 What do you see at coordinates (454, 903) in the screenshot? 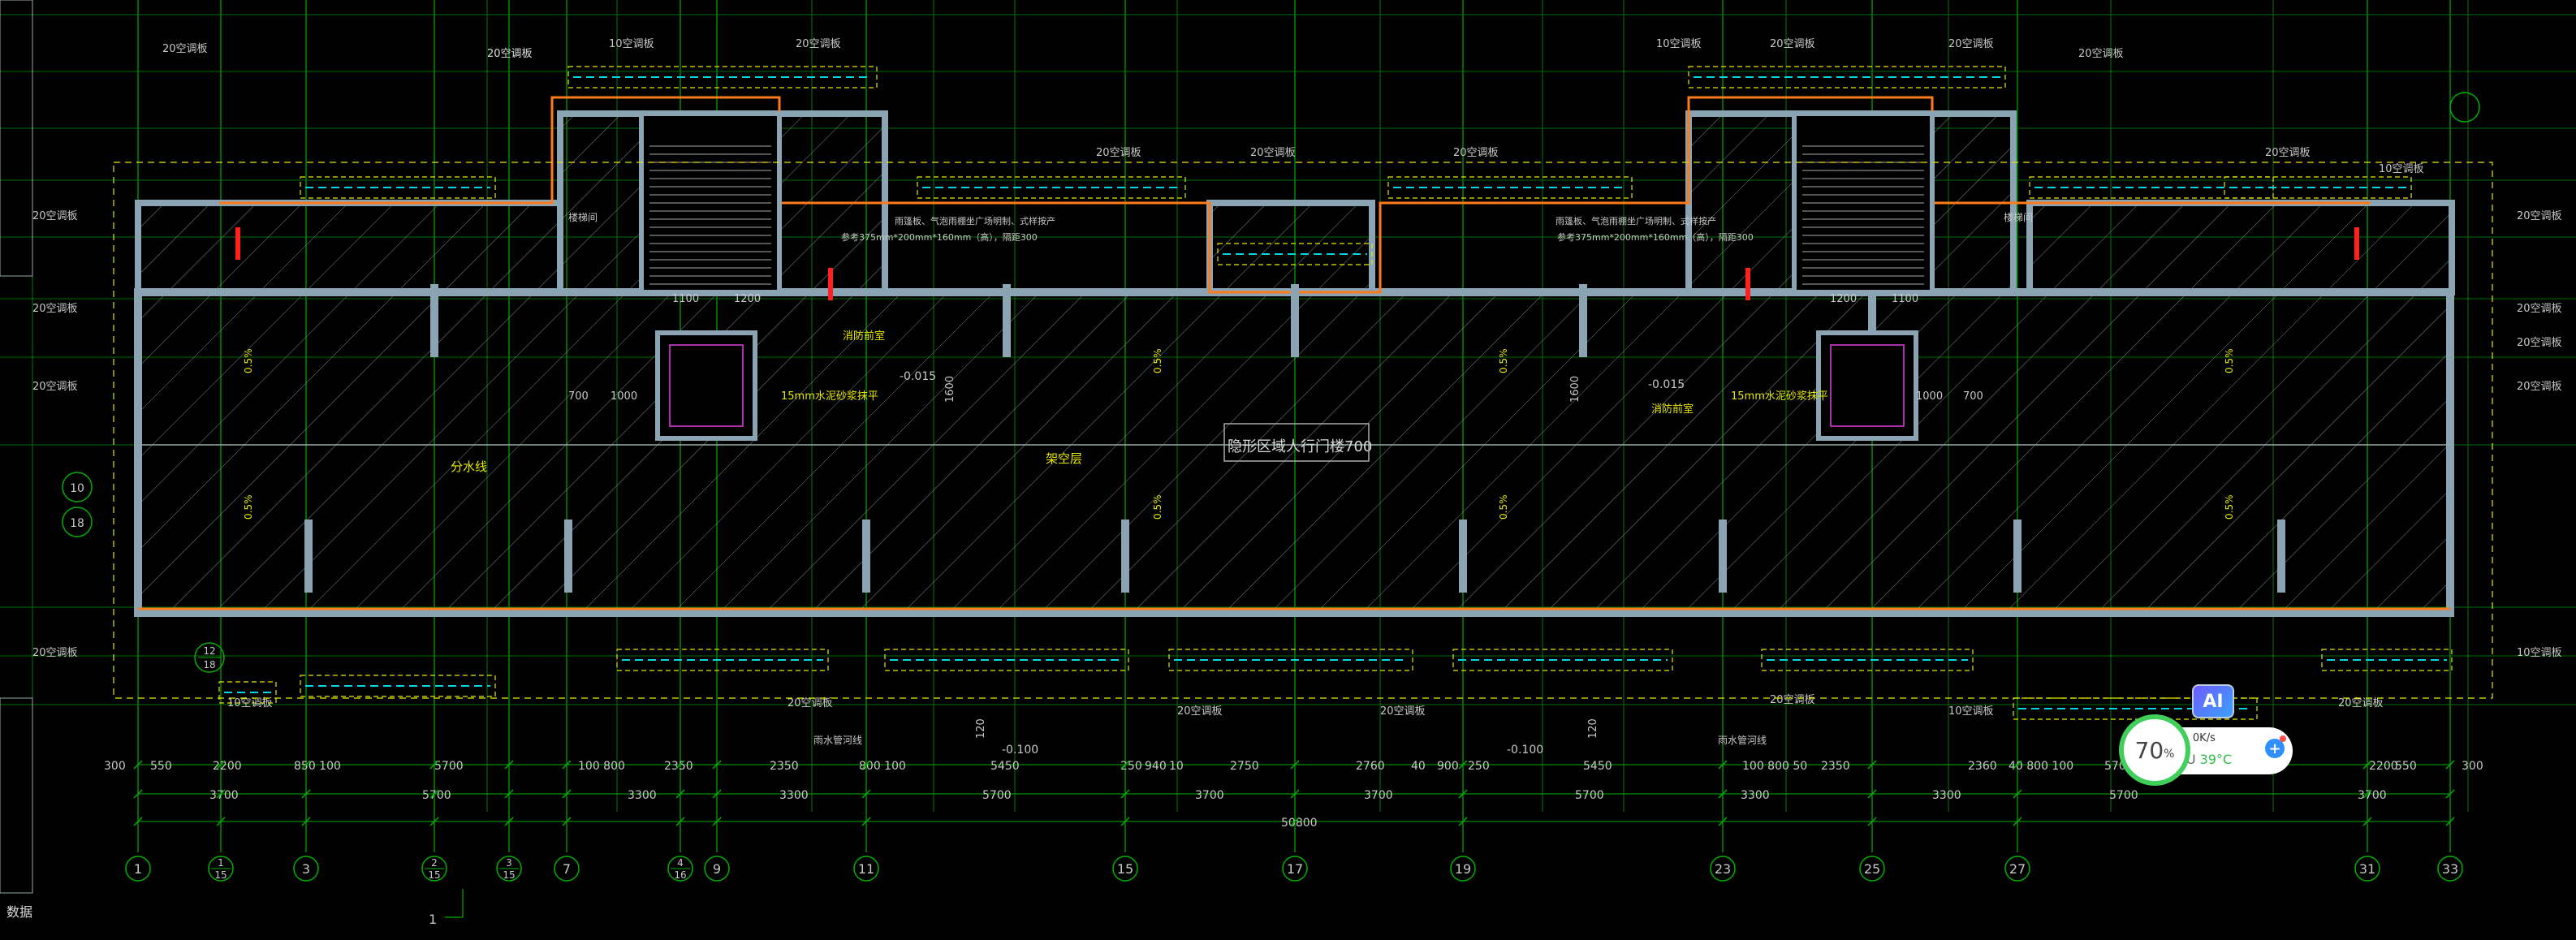
I see `axis-bottom-leader` at bounding box center [454, 903].